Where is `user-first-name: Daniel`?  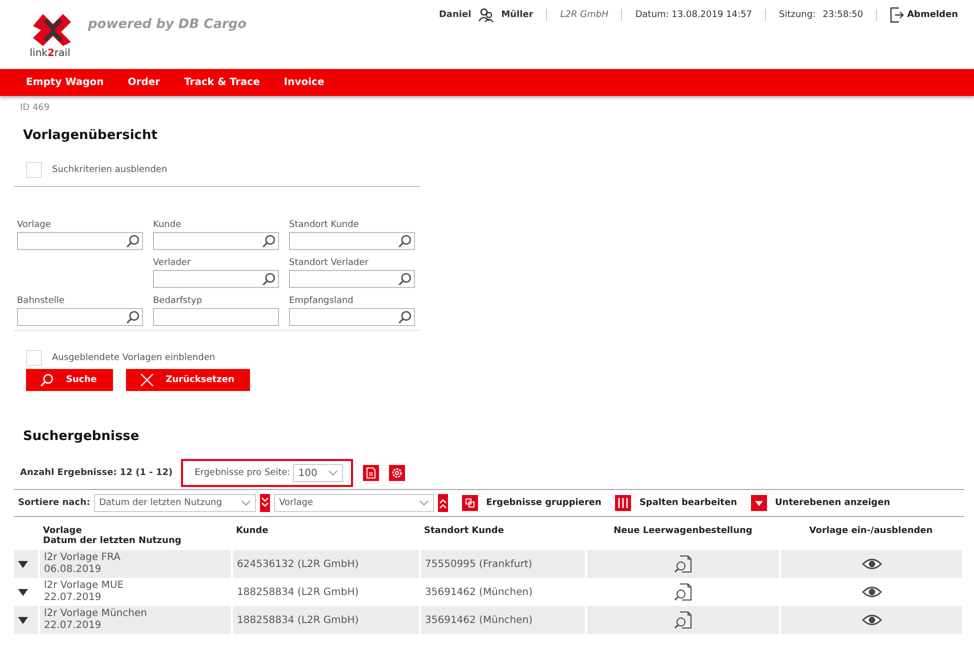
user-first-name: Daniel is located at coordinates (455, 15).